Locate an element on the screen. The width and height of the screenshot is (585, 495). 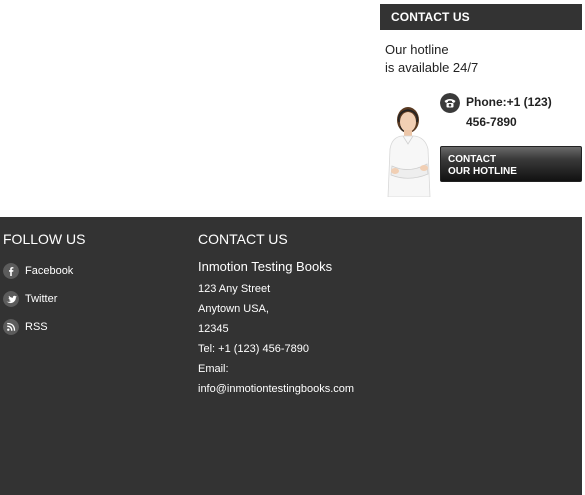
address-zip: 12345 is located at coordinates (213, 329).